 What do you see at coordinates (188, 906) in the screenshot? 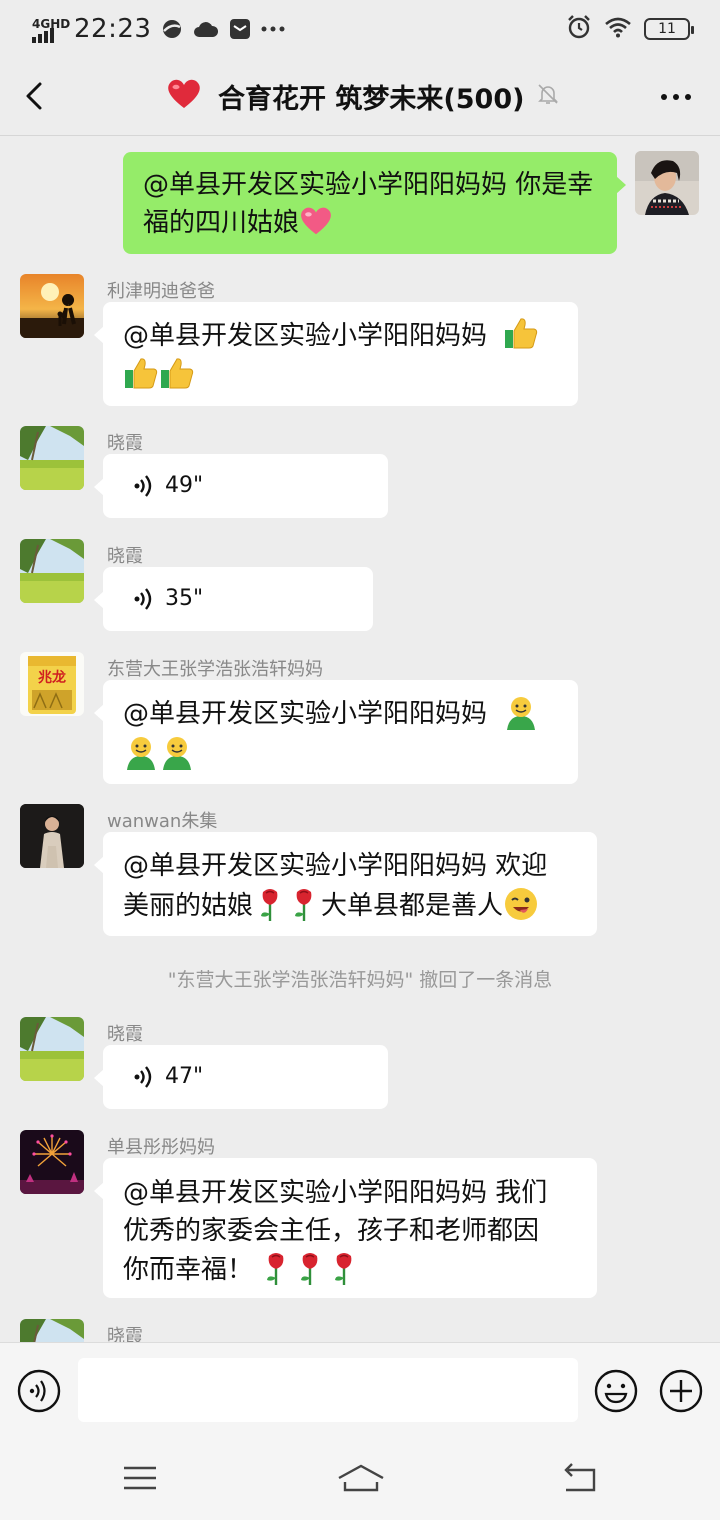
I see `message-text: 美丽的姑娘` at bounding box center [188, 906].